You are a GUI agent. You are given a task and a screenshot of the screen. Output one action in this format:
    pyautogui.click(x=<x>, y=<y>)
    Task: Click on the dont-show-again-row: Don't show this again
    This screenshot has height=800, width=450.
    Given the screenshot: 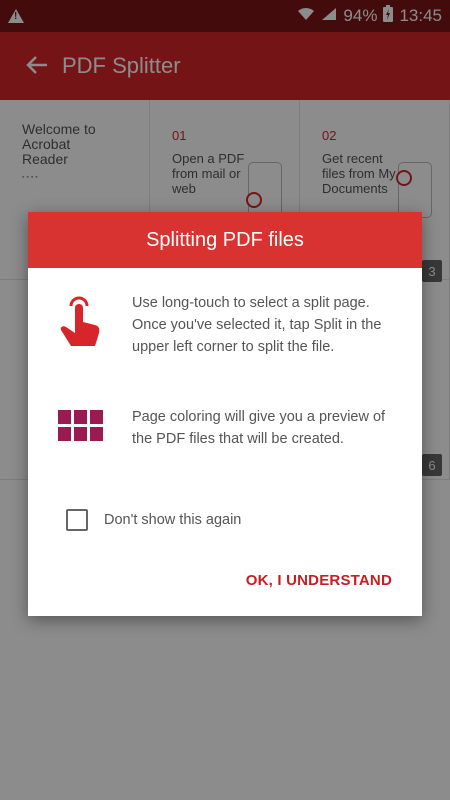 What is the action you would take?
    pyautogui.click(x=153, y=520)
    